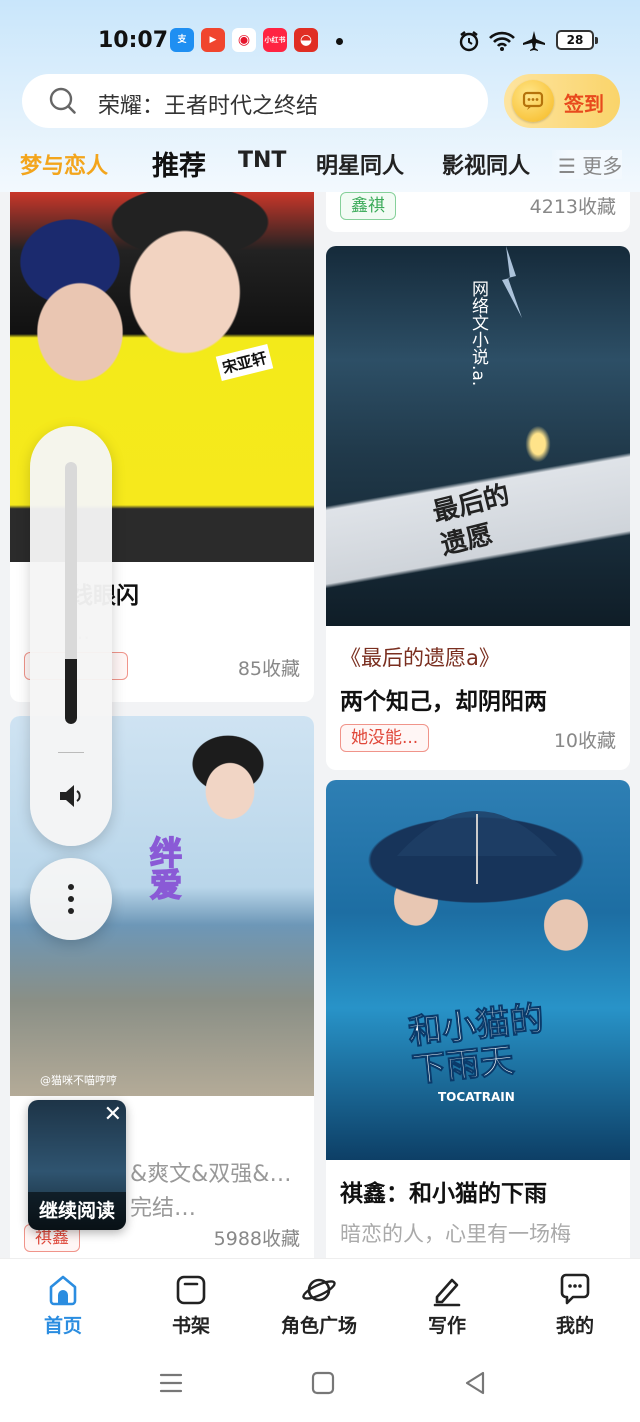 The height and width of the screenshot is (1422, 640). I want to click on weibo-icon: ◉, so click(244, 40).